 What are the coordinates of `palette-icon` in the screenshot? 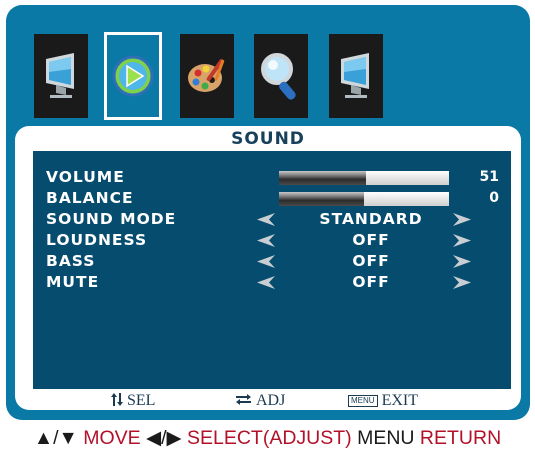 It's located at (206, 75).